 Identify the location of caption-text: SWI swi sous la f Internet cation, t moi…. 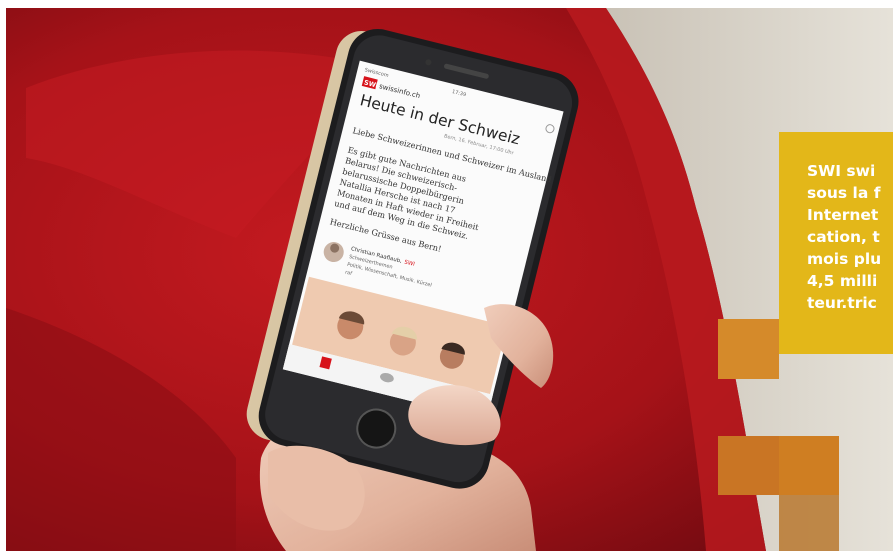
(844, 237).